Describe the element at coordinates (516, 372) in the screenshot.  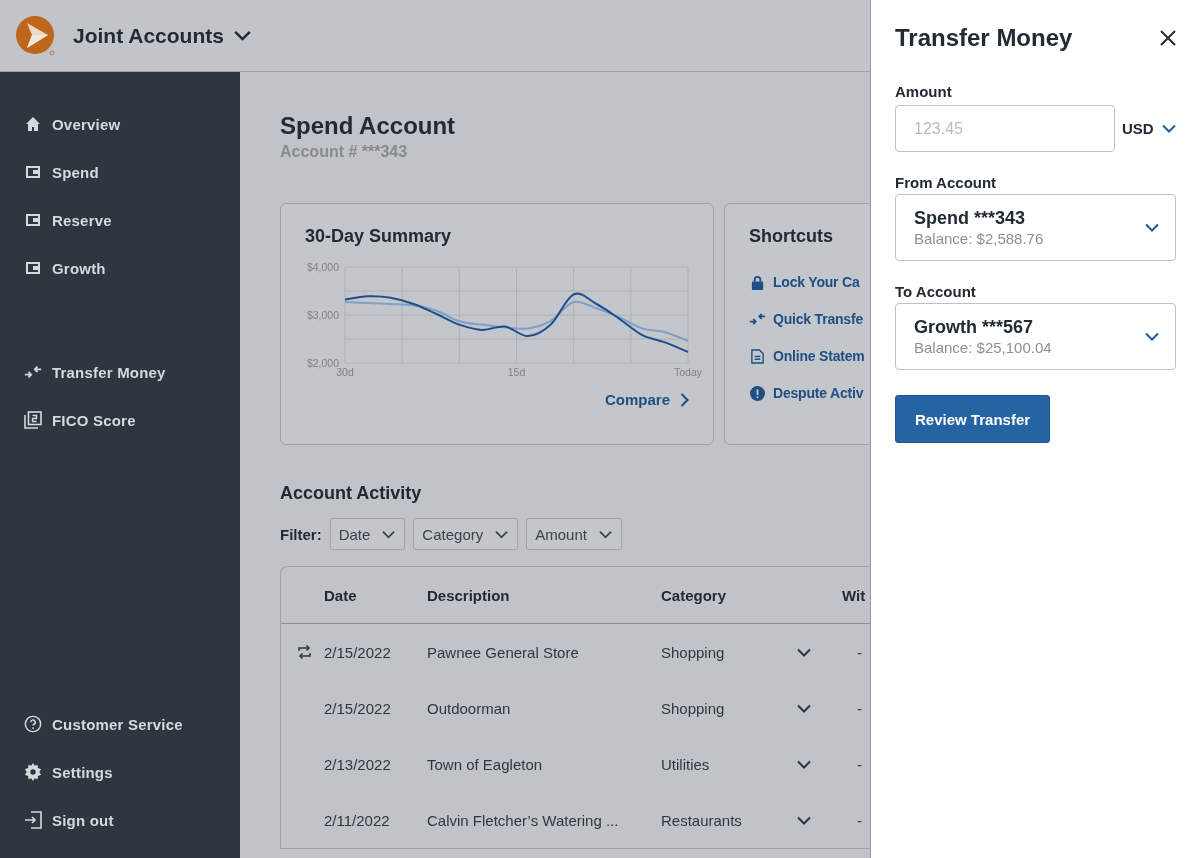
I see `axis-label: 15d` at that location.